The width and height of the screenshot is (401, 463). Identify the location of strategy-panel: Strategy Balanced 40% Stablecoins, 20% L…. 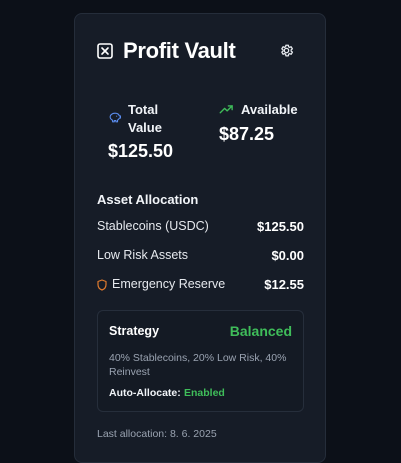
(200, 361).